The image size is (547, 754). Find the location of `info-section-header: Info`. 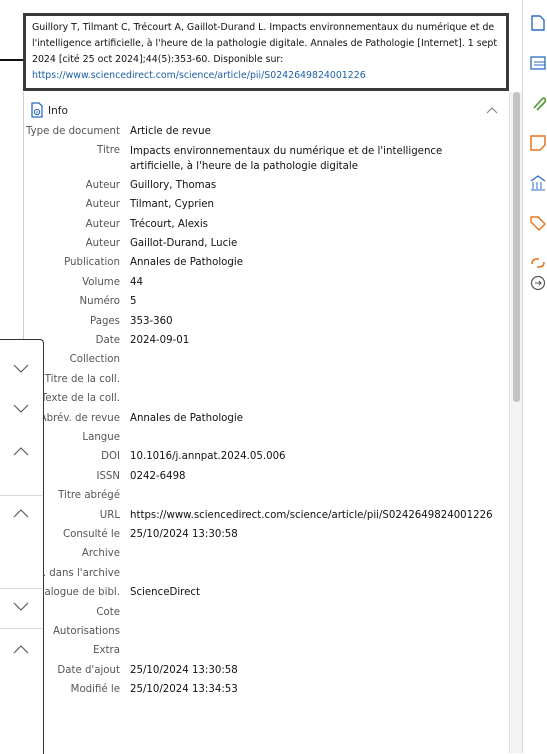

info-section-header: Info is located at coordinates (49, 111).